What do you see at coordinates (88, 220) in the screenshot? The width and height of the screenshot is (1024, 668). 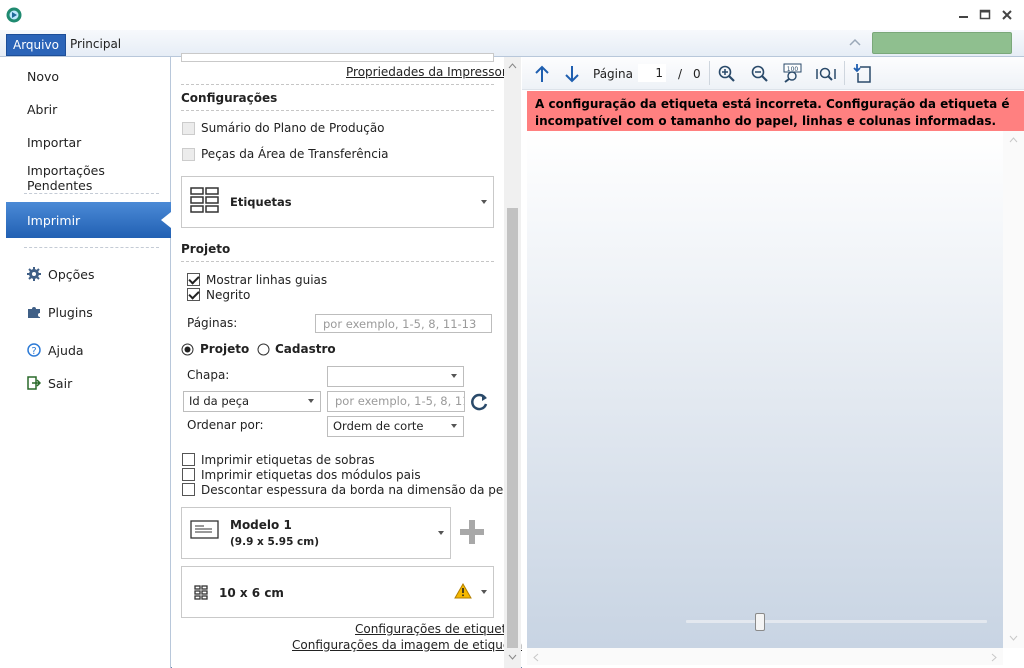 I see `nav-imprimir: Imprimir` at bounding box center [88, 220].